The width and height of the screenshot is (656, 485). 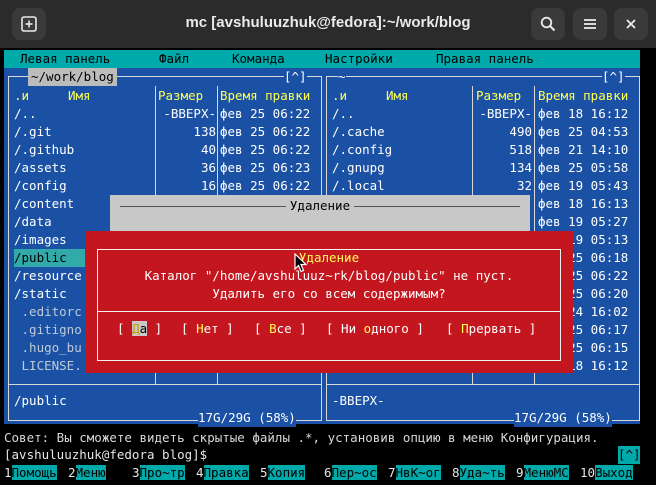 What do you see at coordinates (44, 204) in the screenshot?
I see `file-row-name: /content` at bounding box center [44, 204].